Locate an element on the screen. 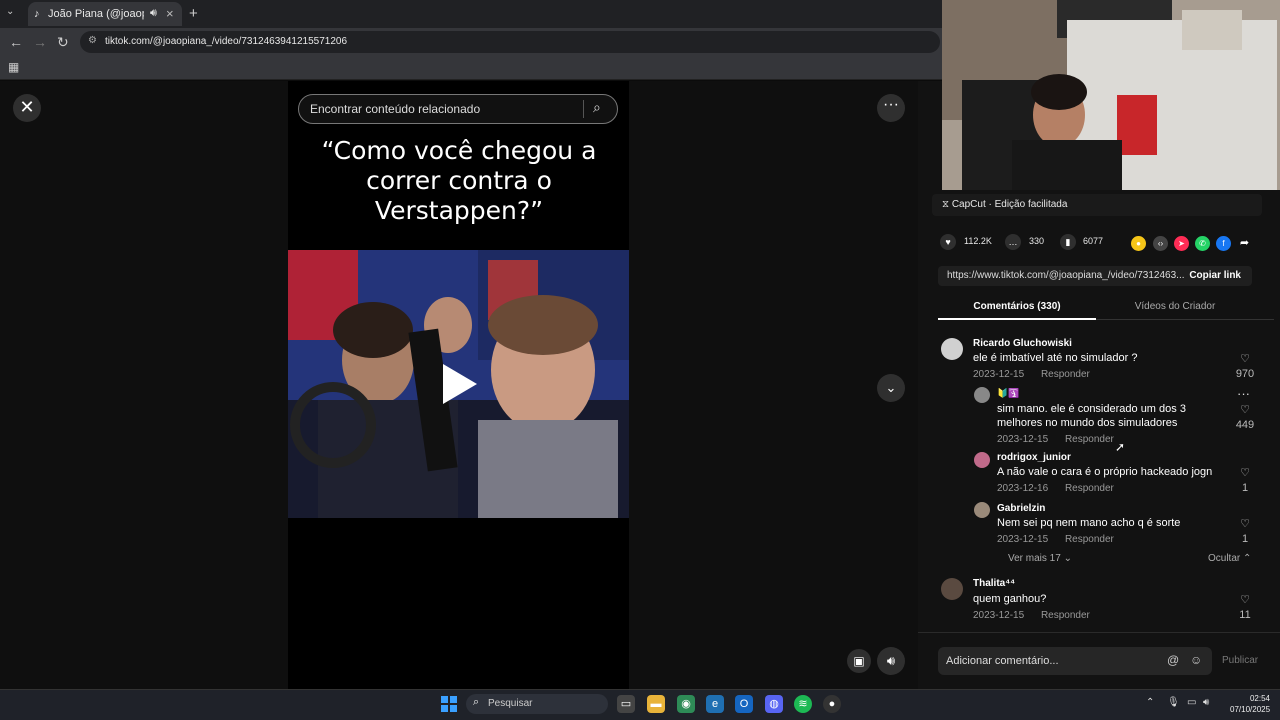 The height and width of the screenshot is (720, 1280). spotify-icon: ≋ is located at coordinates (803, 704).